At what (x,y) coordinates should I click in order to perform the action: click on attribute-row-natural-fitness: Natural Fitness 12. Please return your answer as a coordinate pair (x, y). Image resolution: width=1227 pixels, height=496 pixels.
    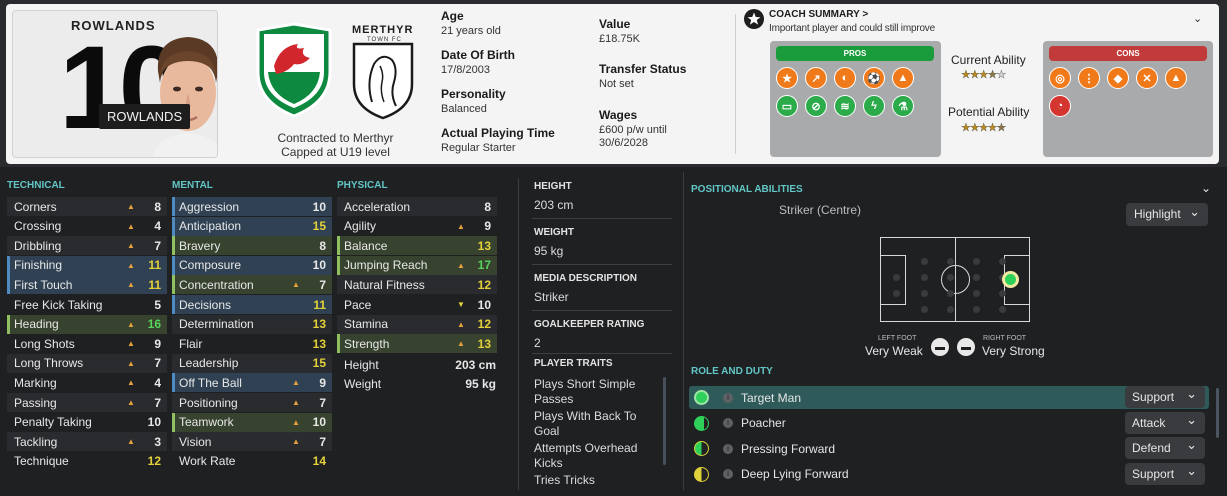
    Looking at the image, I should click on (417, 285).